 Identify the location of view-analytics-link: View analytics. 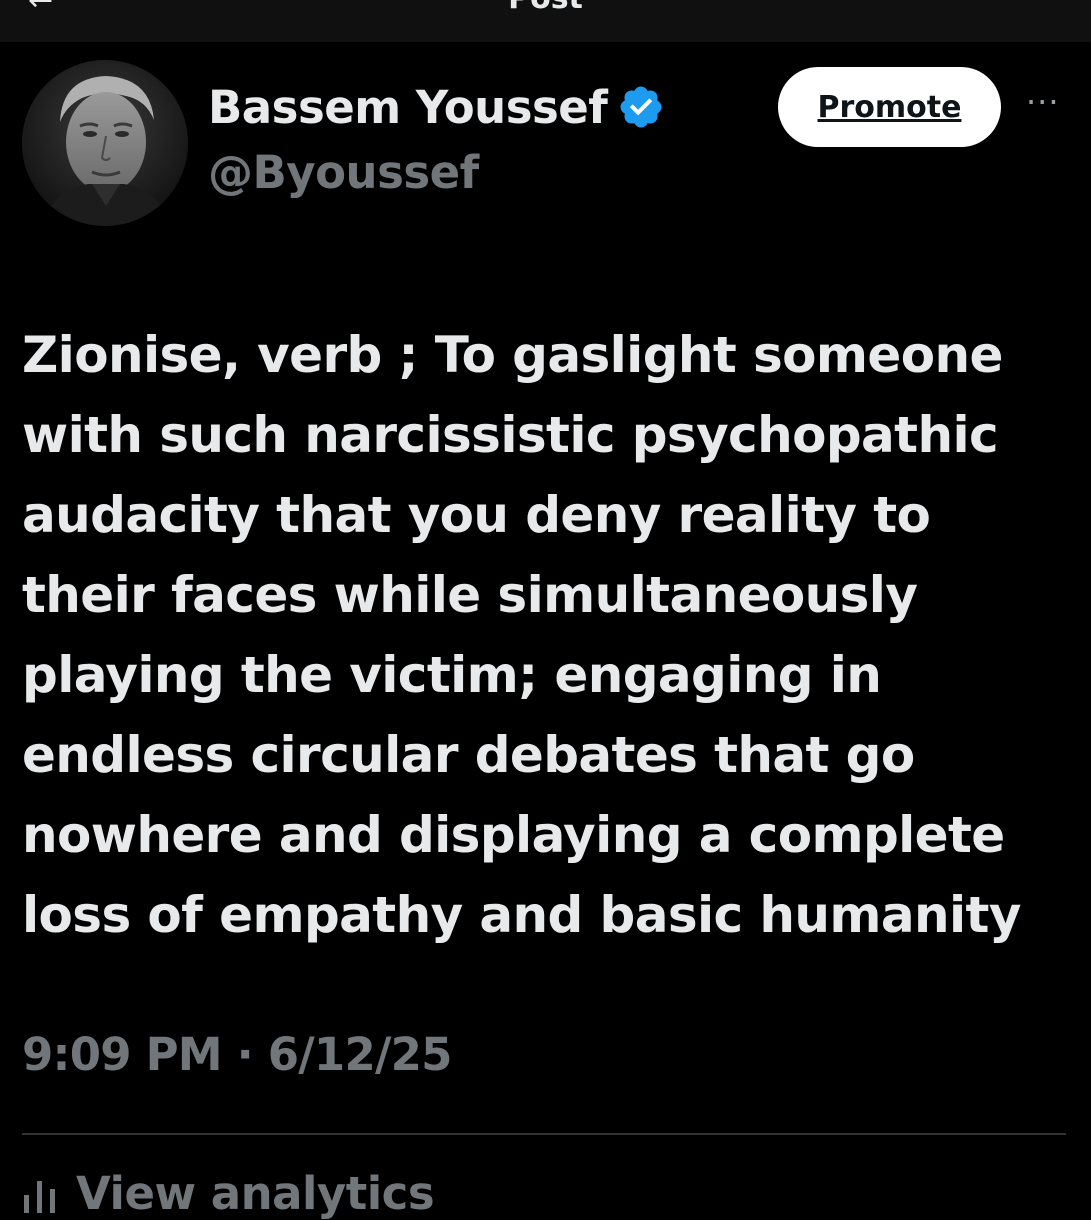
(228, 1193).